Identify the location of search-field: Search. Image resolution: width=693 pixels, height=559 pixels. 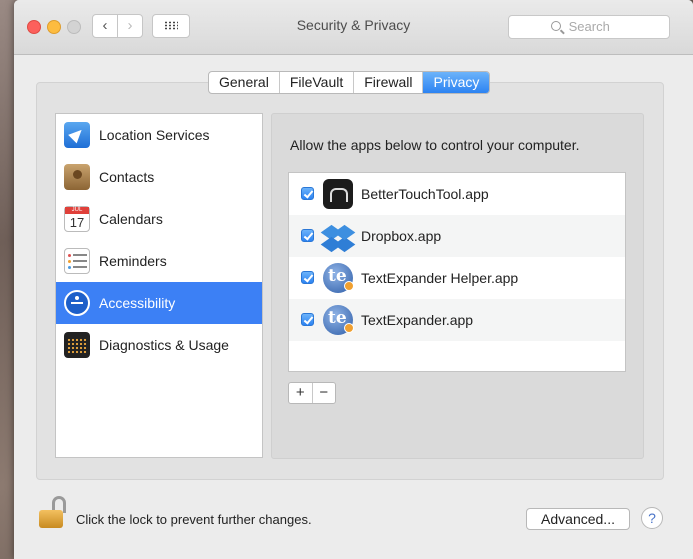
(589, 27).